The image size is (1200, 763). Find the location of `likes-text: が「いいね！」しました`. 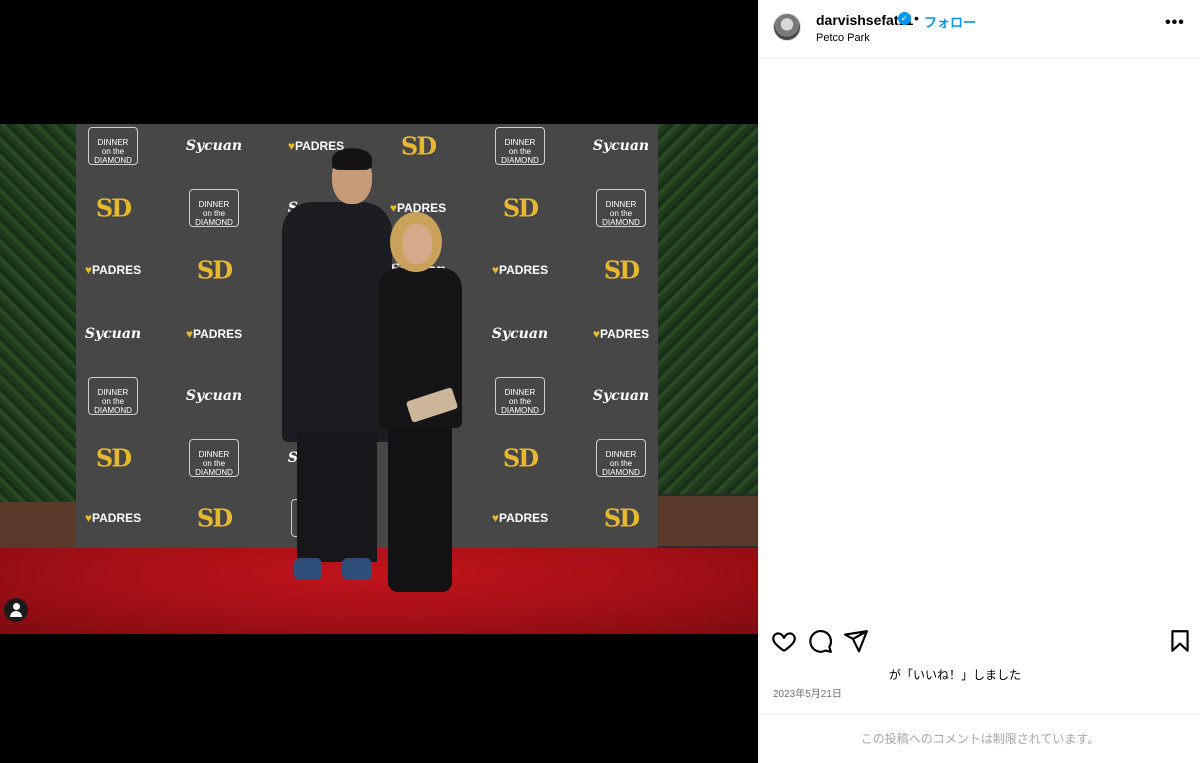

likes-text: が「いいね！」しました is located at coordinates (955, 674).